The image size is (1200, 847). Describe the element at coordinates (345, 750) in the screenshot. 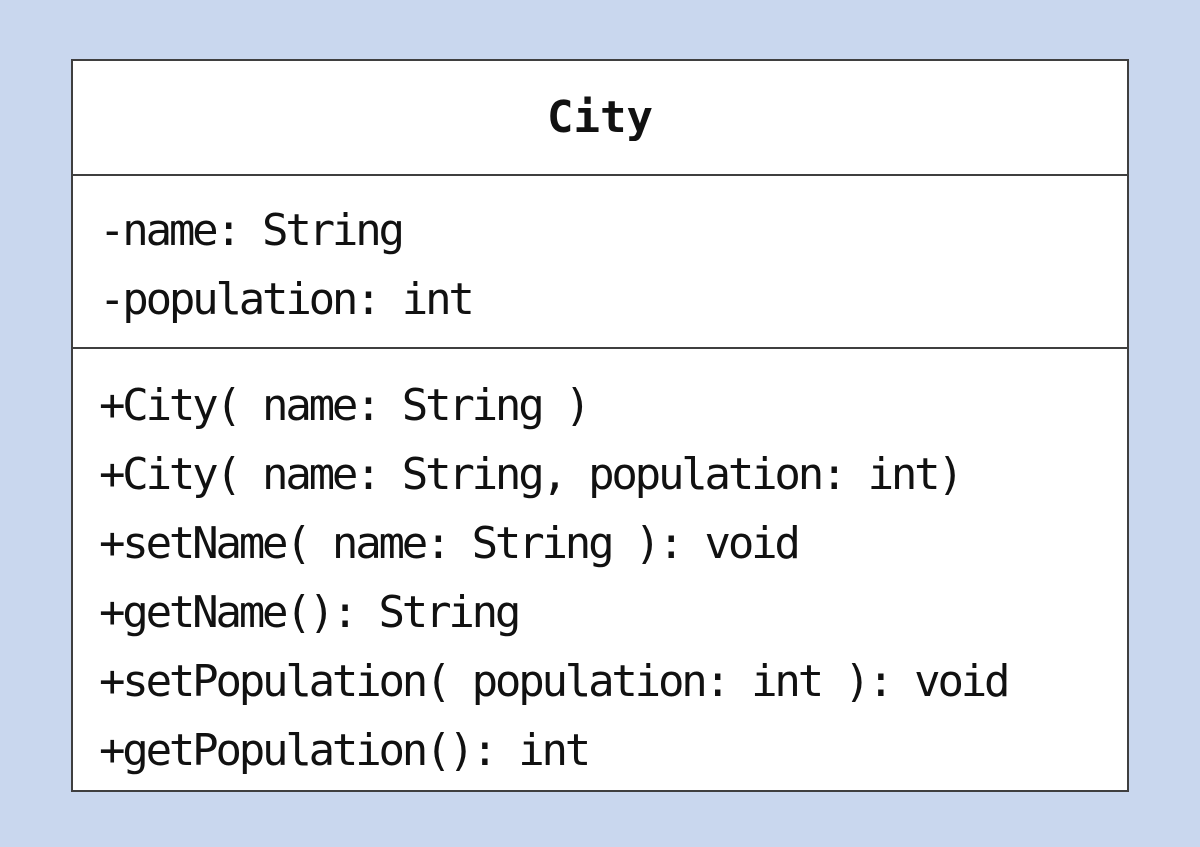

I see `operation-get-population: +getPopulation(): int` at that location.